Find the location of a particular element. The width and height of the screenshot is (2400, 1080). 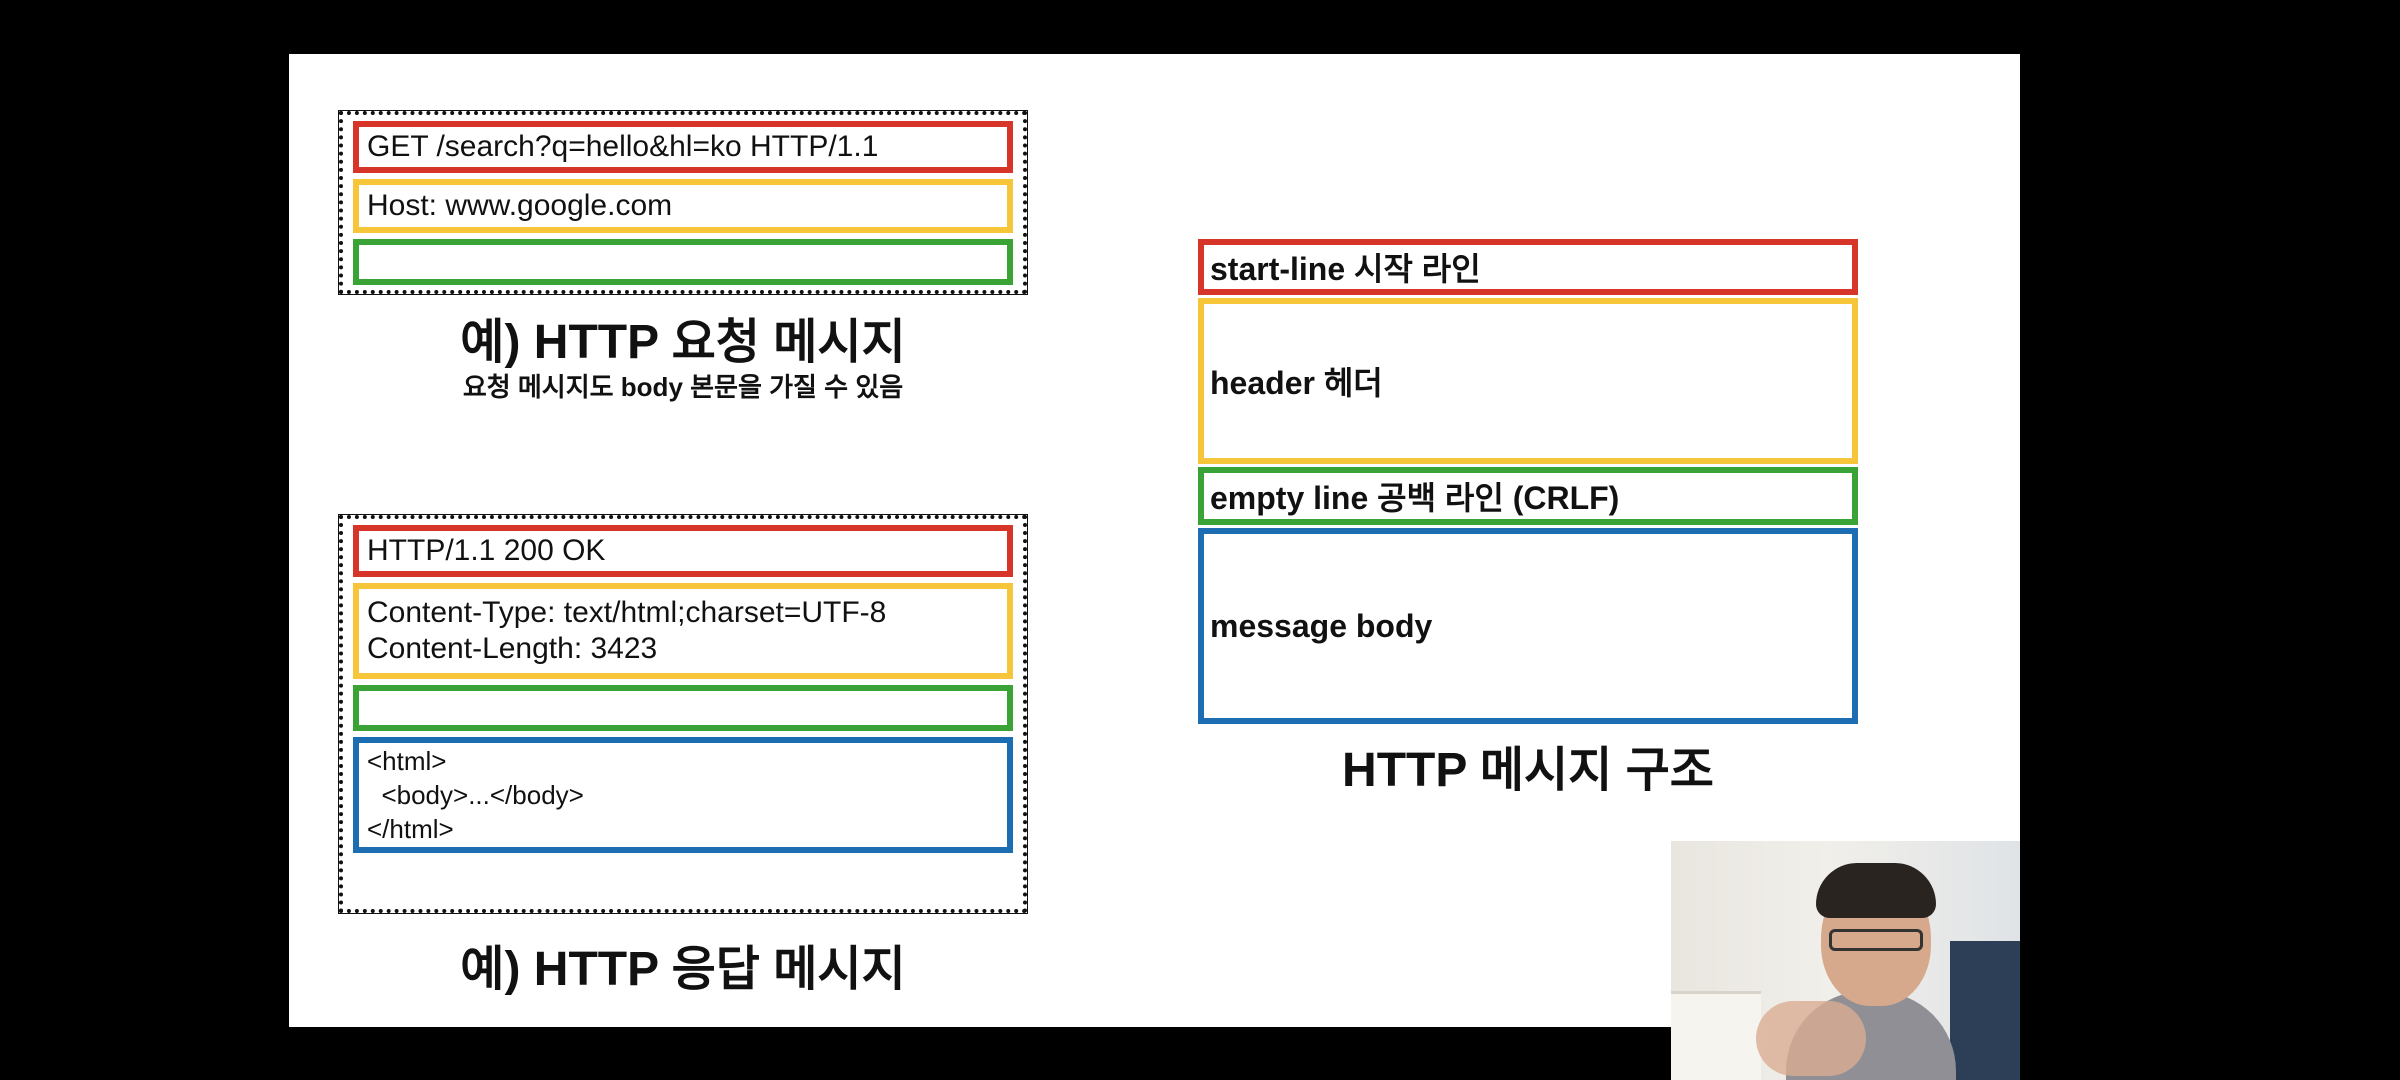

structure-header: header 헤더 is located at coordinates (1528, 381).